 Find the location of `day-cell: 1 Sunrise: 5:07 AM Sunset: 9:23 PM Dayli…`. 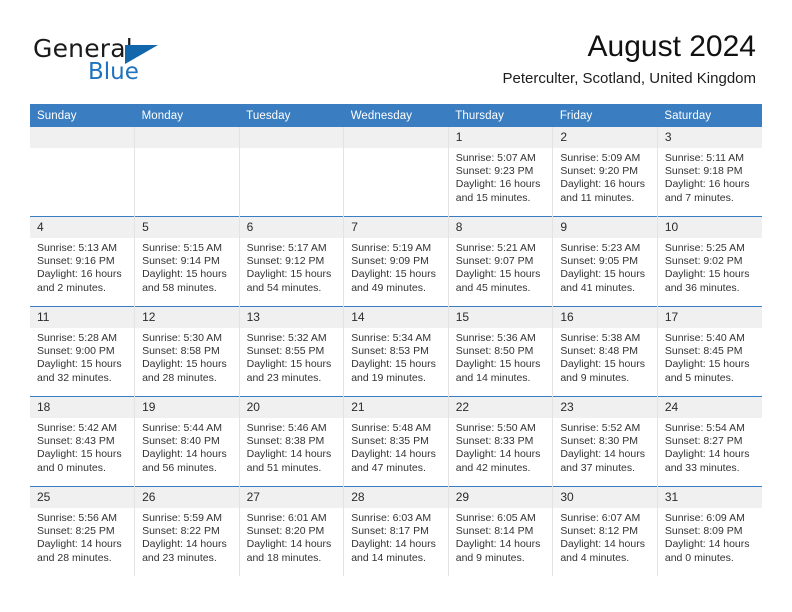

day-cell: 1 Sunrise: 5:07 AM Sunset: 9:23 PM Dayli… is located at coordinates (501, 172).